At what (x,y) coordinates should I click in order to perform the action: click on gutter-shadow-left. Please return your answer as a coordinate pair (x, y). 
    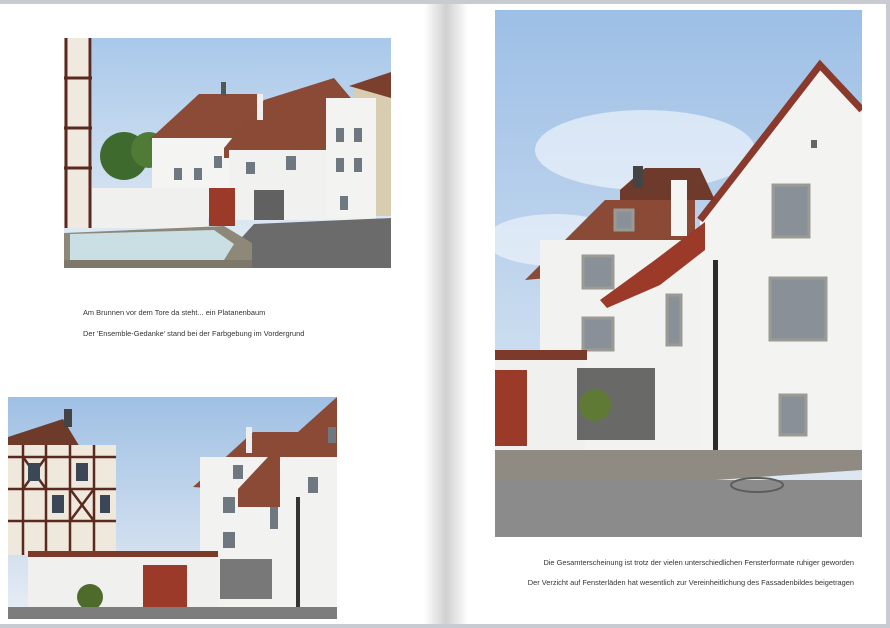
    Looking at the image, I should click on (435, 314).